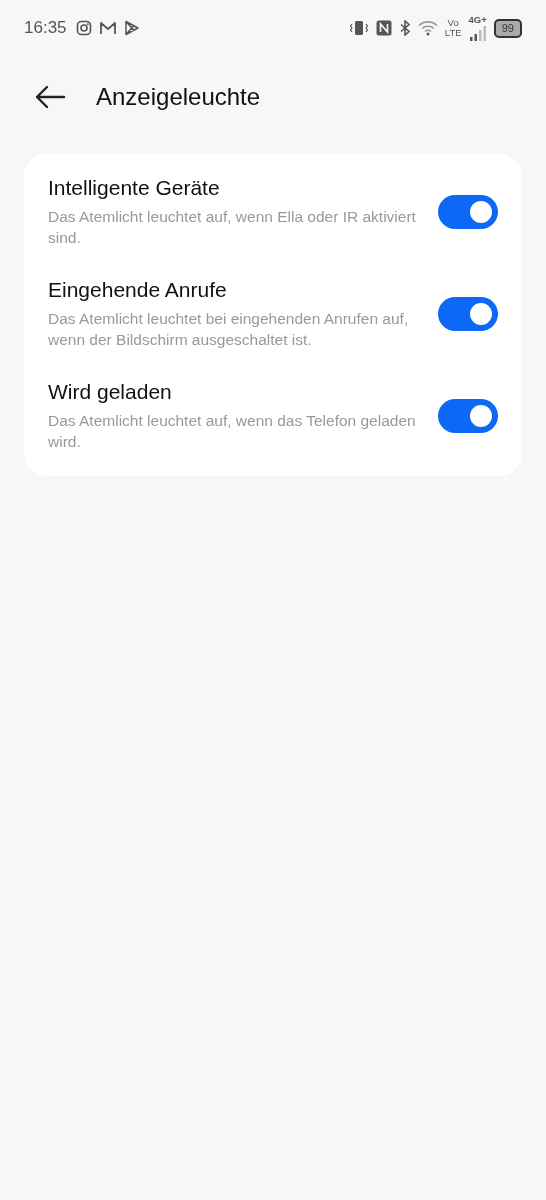 This screenshot has height=1200, width=546. What do you see at coordinates (134, 188) in the screenshot?
I see `setting-title: Intelligente Geräte` at bounding box center [134, 188].